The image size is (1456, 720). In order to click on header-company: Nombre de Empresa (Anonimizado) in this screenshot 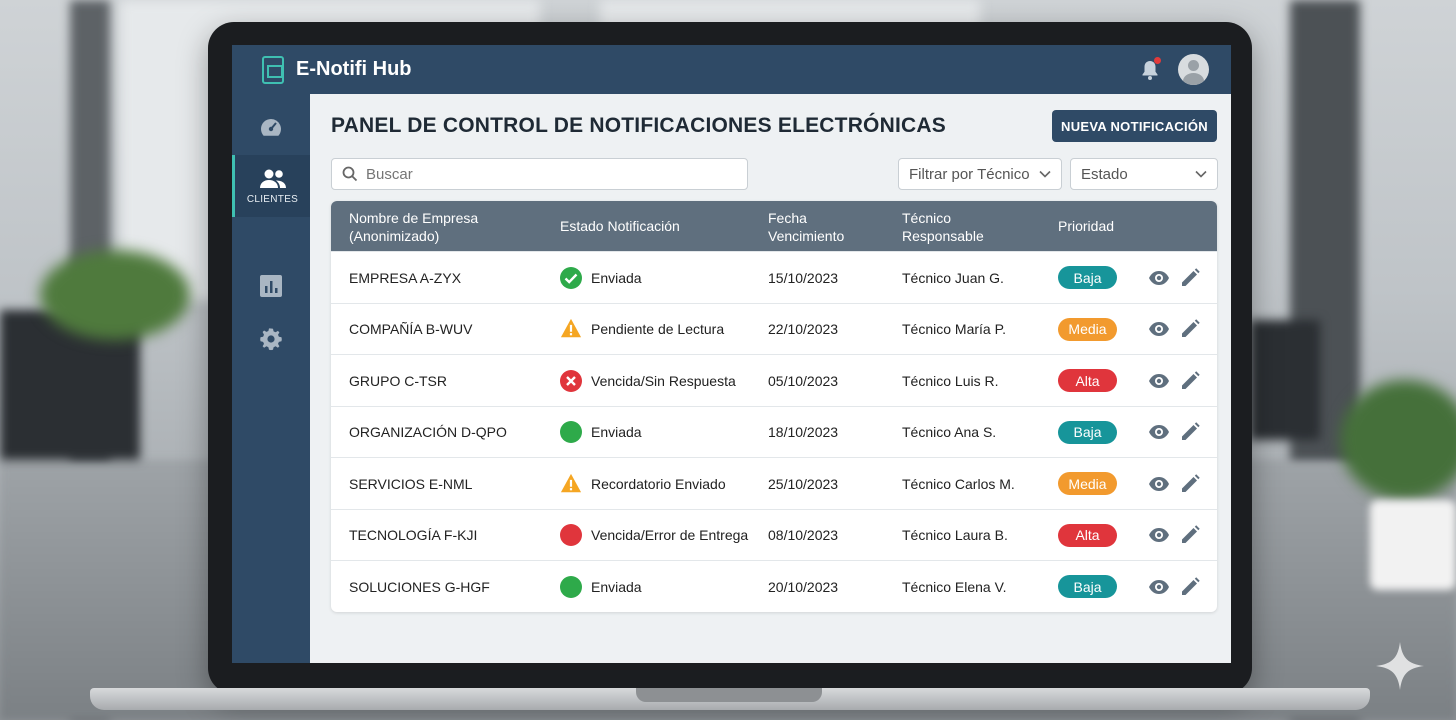, I will do `click(413, 227)`.